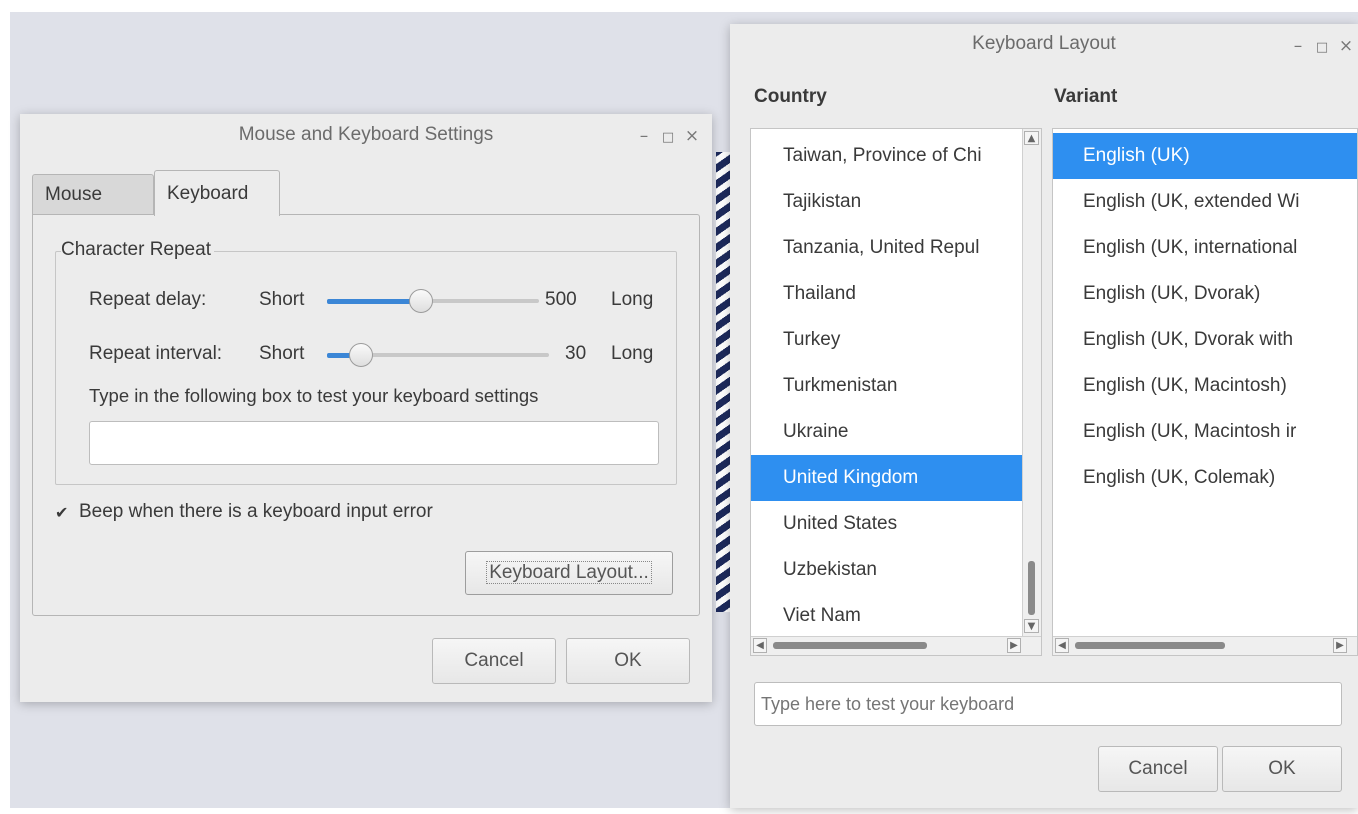 The height and width of the screenshot is (814, 1358). I want to click on tab-mouse: Mouse, so click(93, 194).